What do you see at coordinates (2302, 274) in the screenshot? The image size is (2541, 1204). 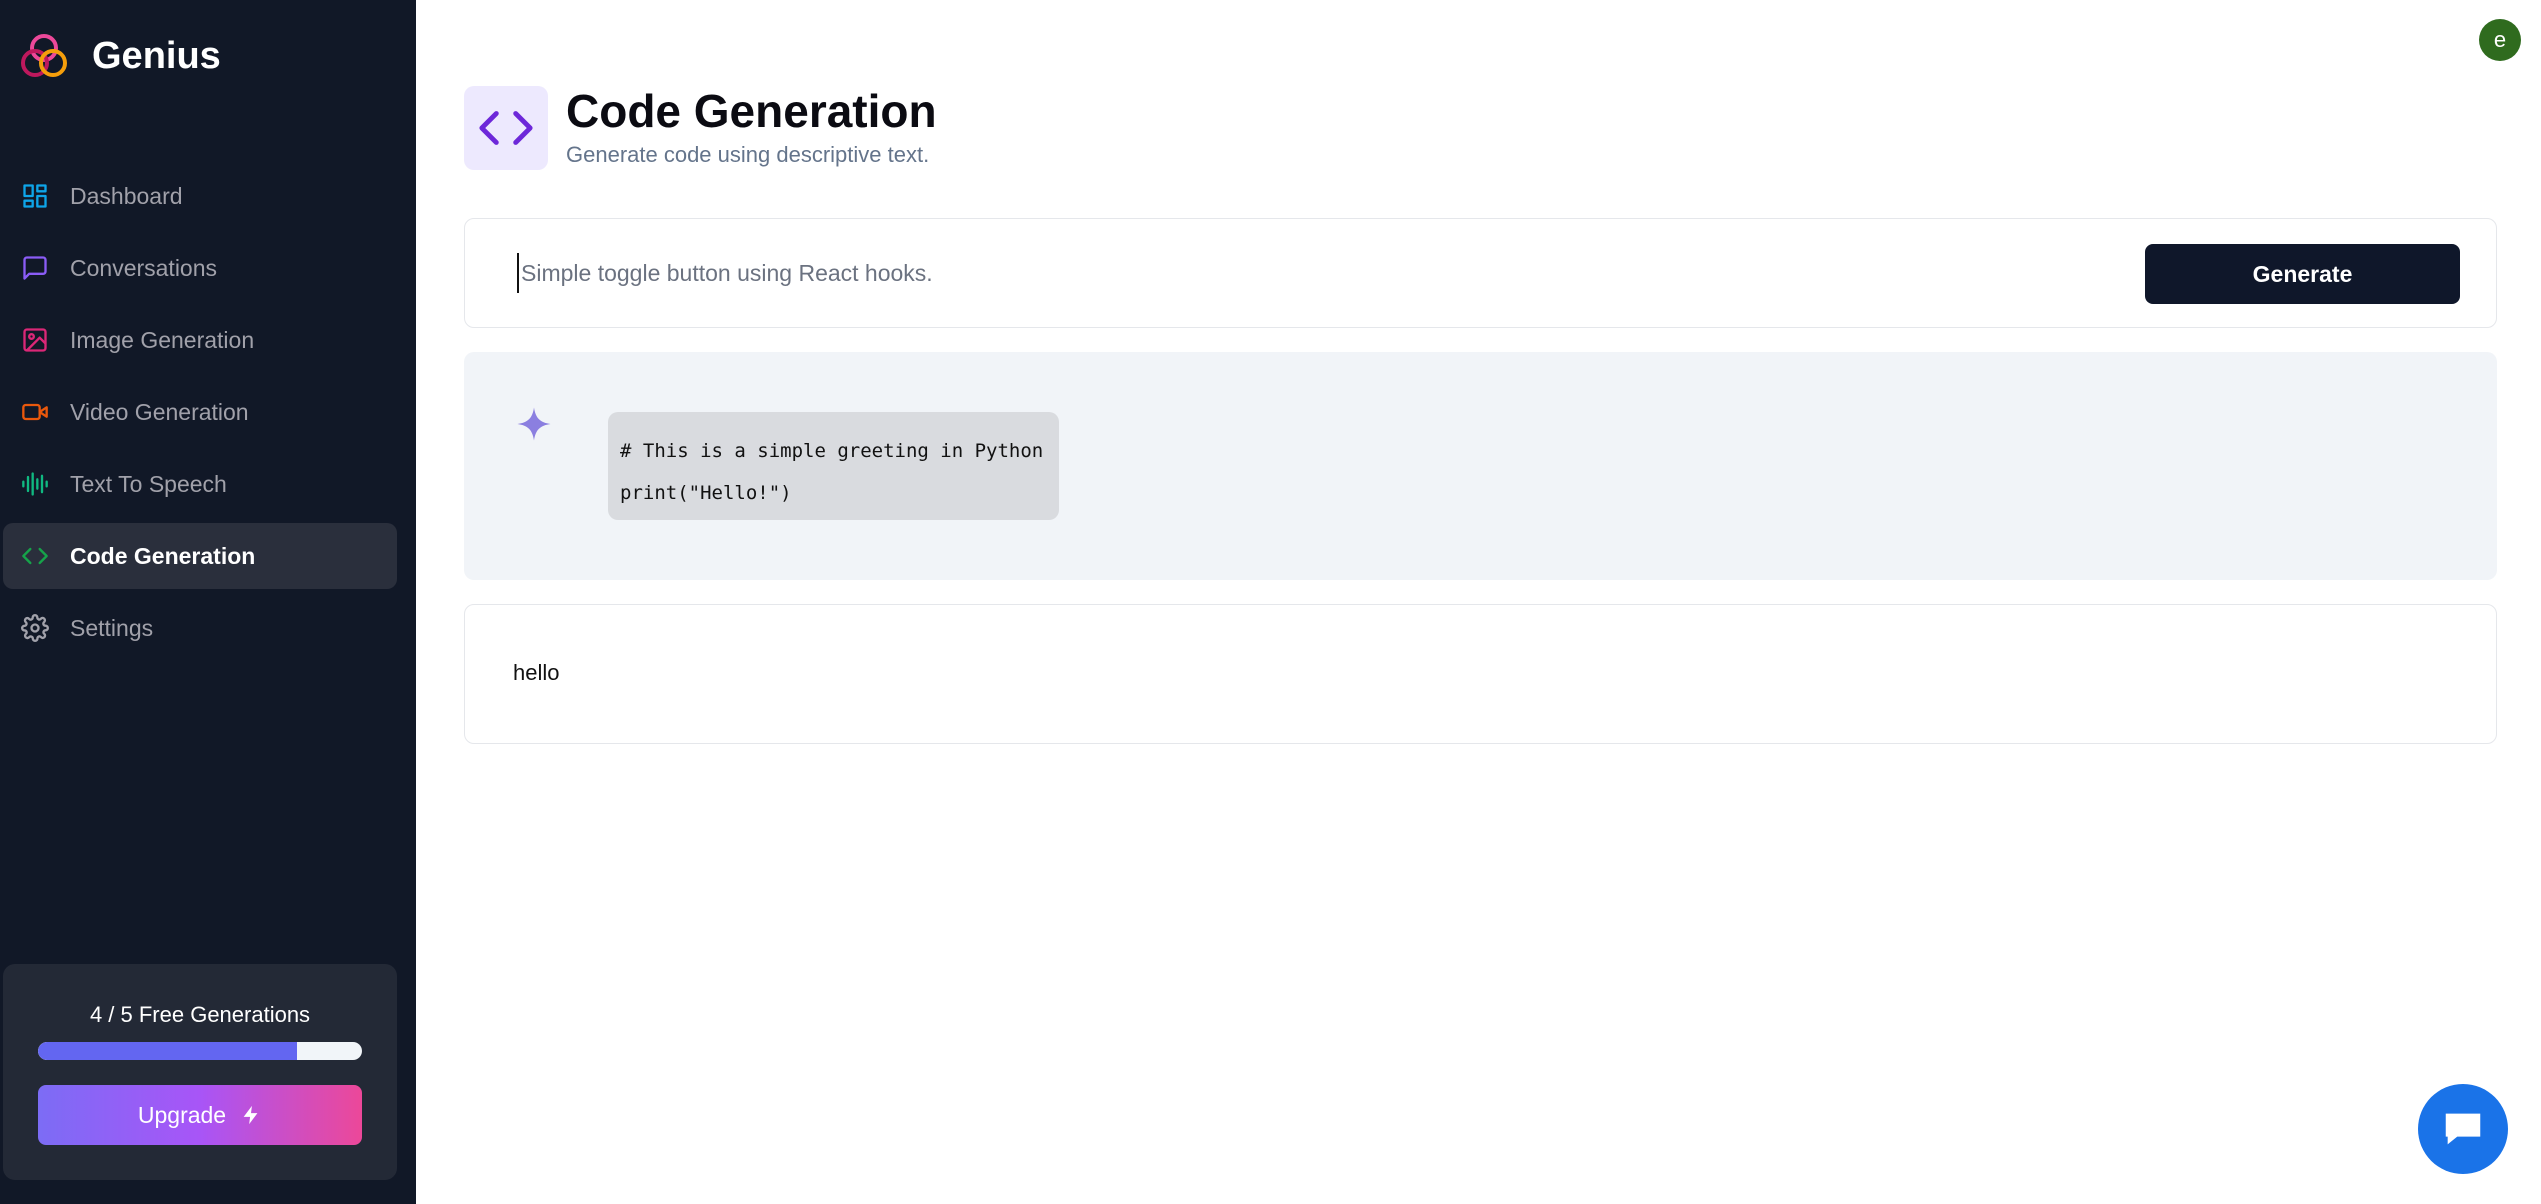 I see `generate-button: Generate` at bounding box center [2302, 274].